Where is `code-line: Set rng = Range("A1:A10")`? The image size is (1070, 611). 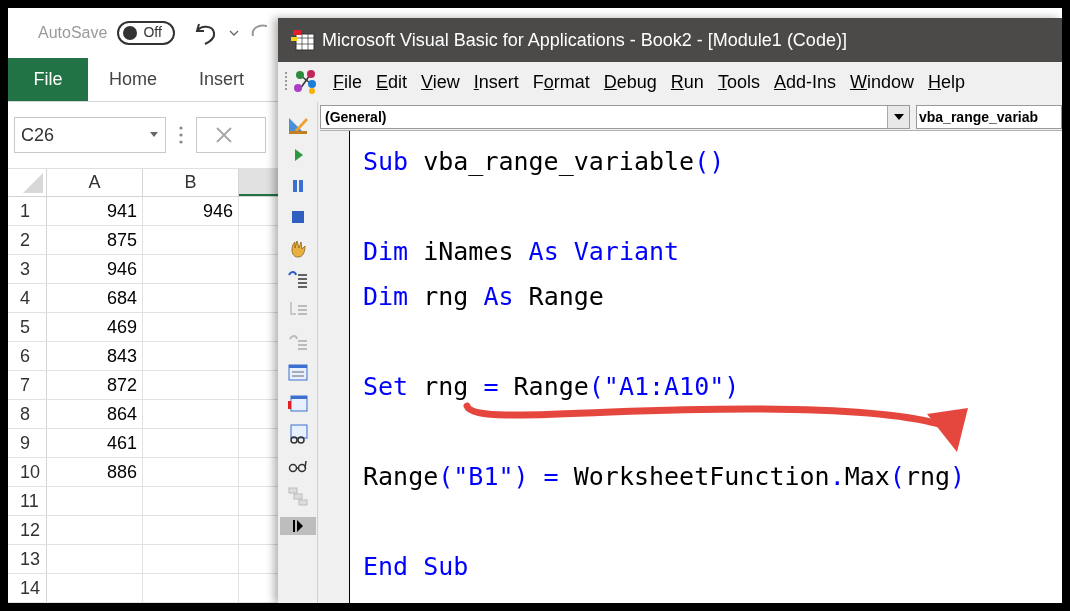
code-line: Set rng = Range("A1:A10") is located at coordinates (551, 387).